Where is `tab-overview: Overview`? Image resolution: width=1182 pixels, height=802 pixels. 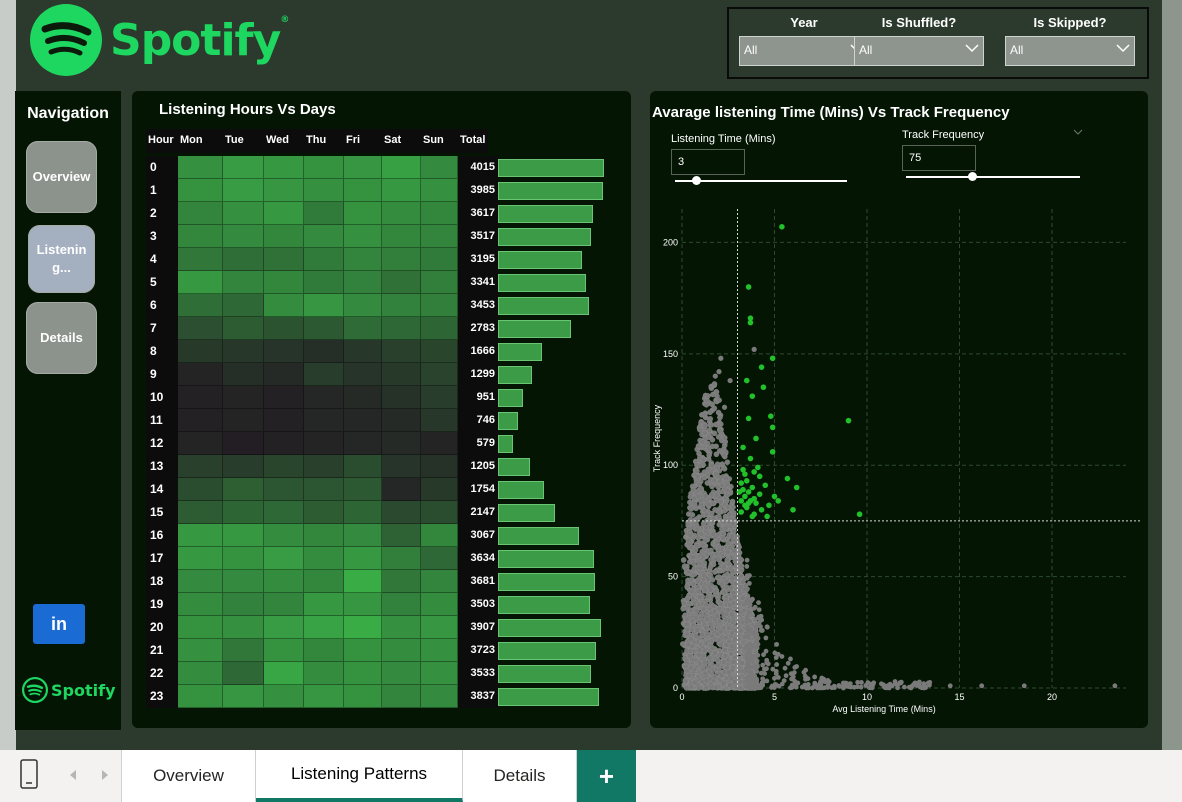
tab-overview: Overview is located at coordinates (189, 776).